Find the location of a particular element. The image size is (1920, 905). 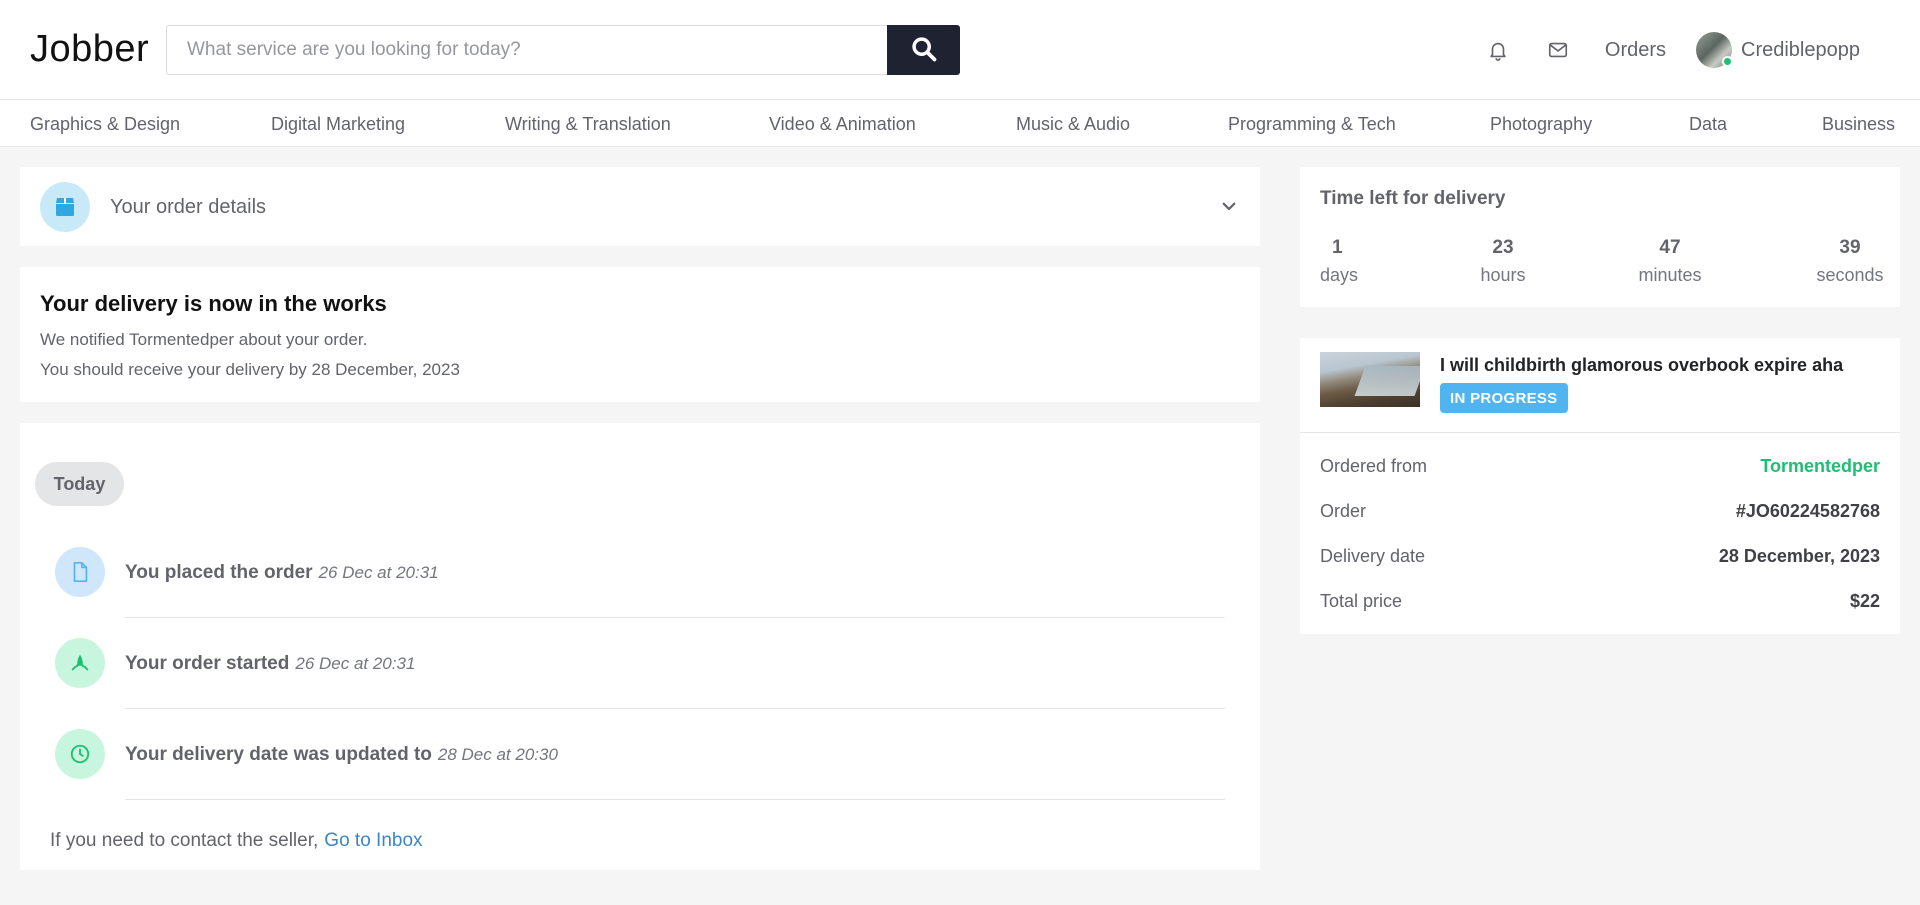

countdown-days: 1 days is located at coordinates (1339, 261).